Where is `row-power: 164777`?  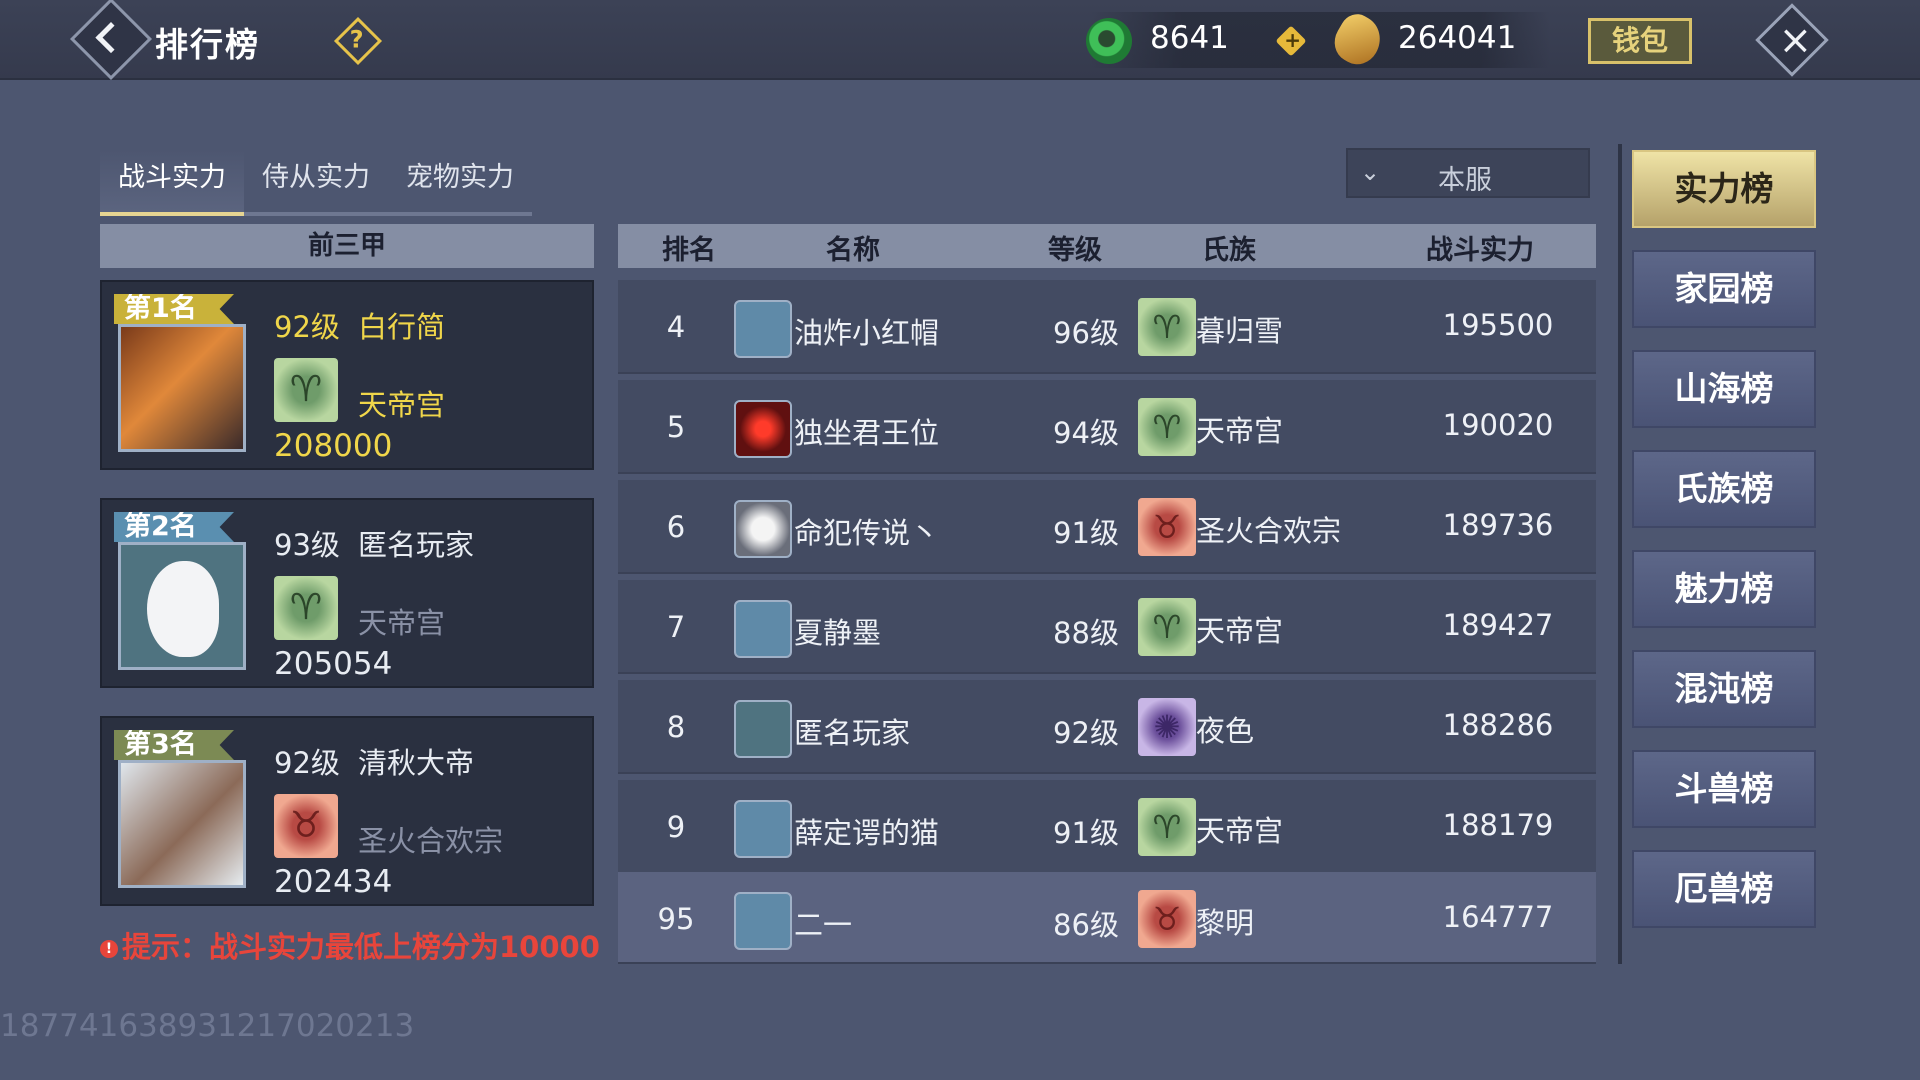
row-power: 164777 is located at coordinates (1498, 917).